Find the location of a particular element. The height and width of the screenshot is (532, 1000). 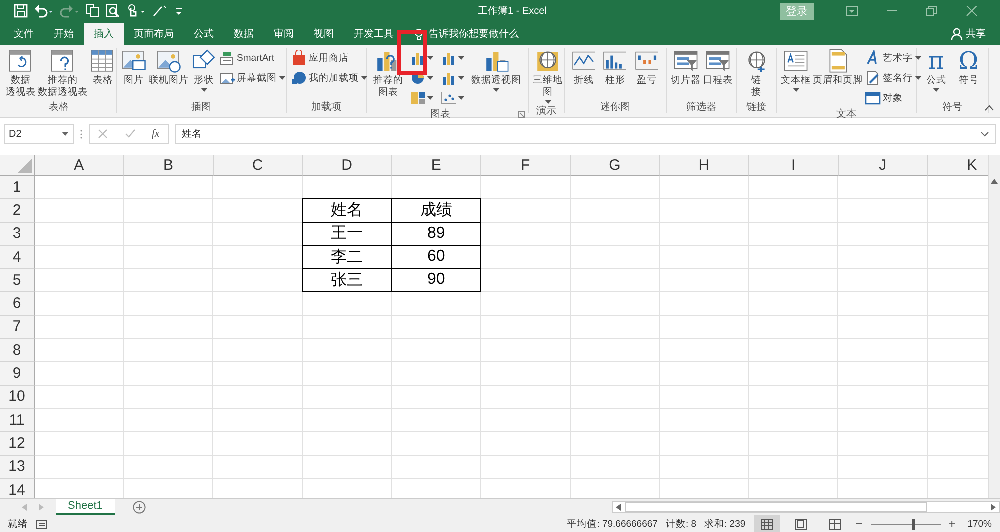

row-header: 10 is located at coordinates (17, 397).